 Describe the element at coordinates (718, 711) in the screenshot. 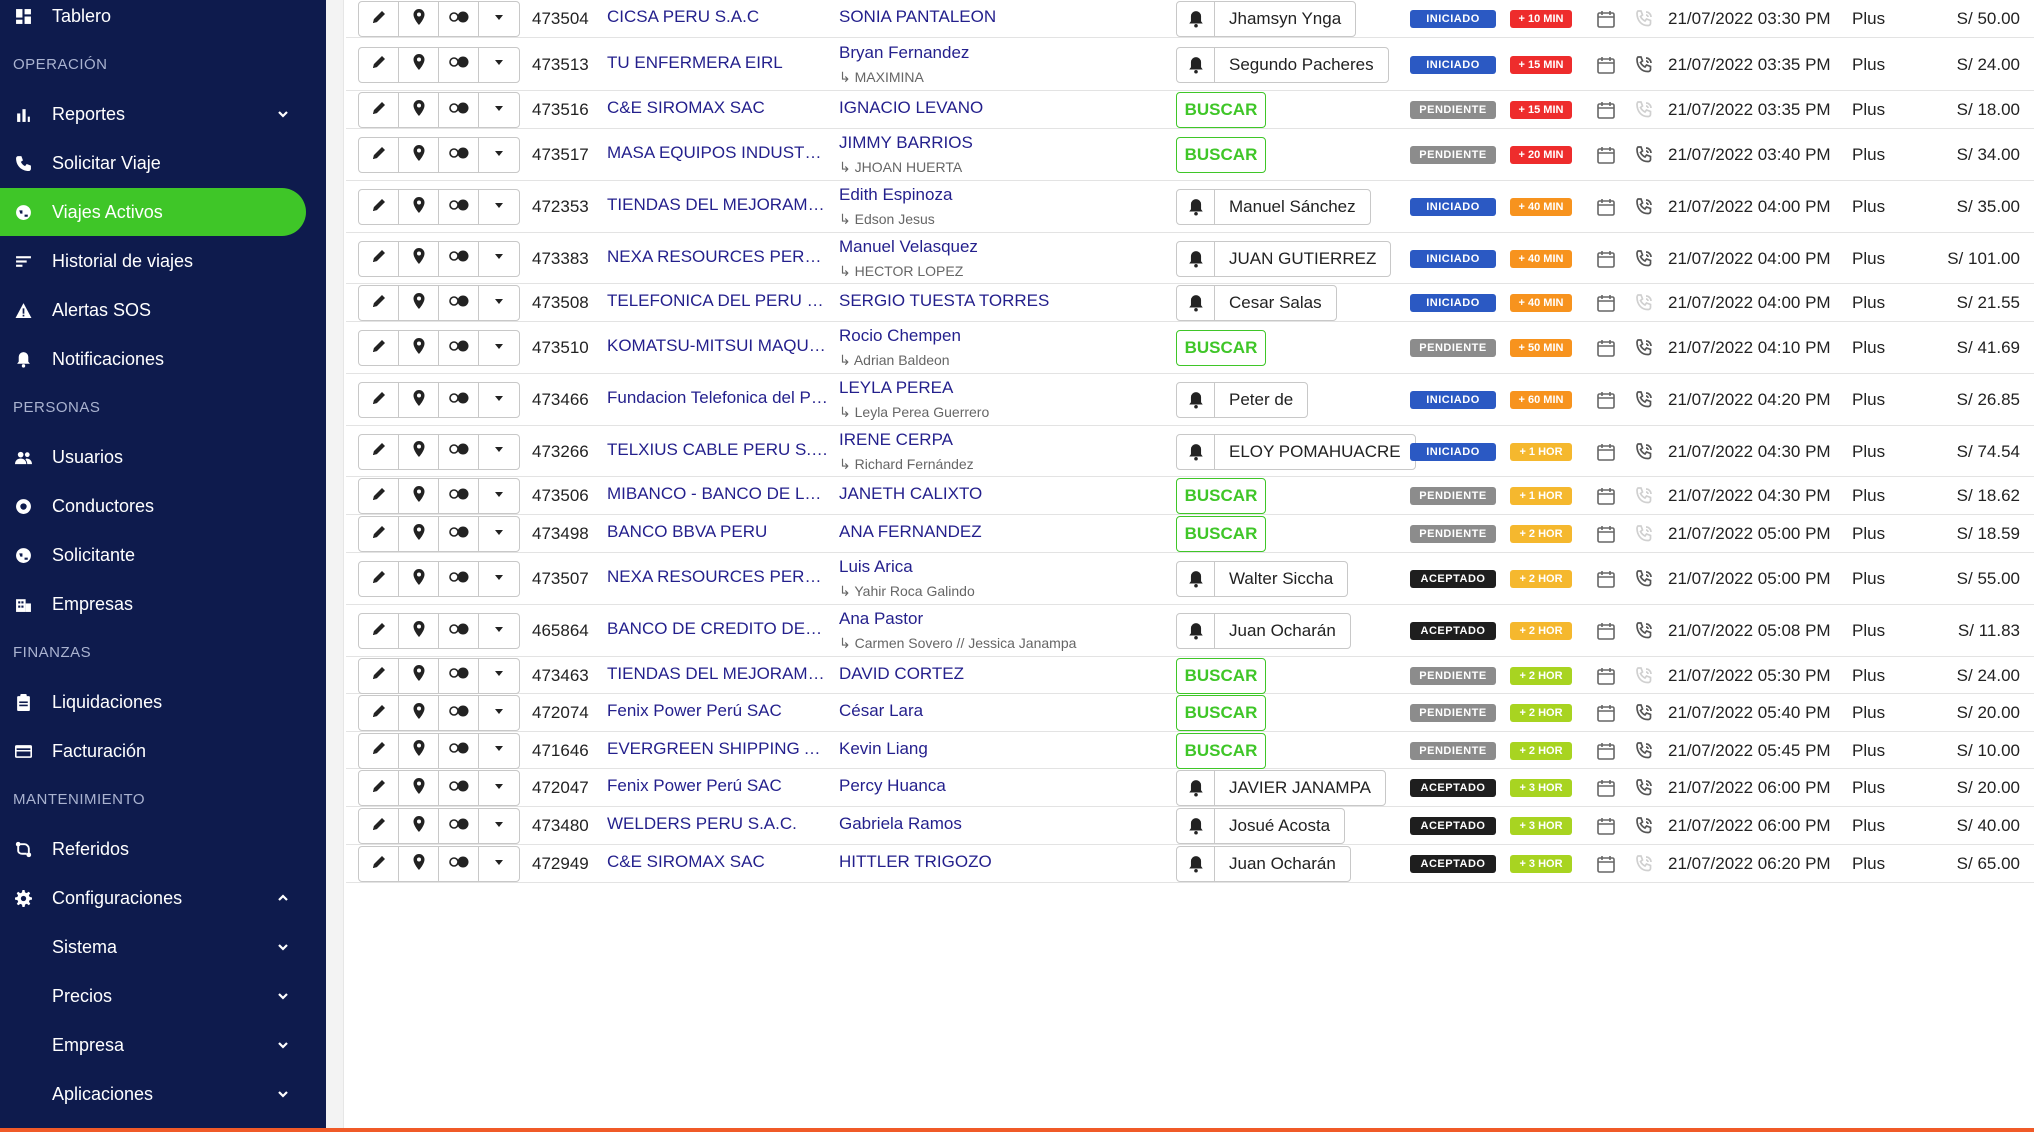

I see `company-link: Fenix Power Perú SAC` at that location.